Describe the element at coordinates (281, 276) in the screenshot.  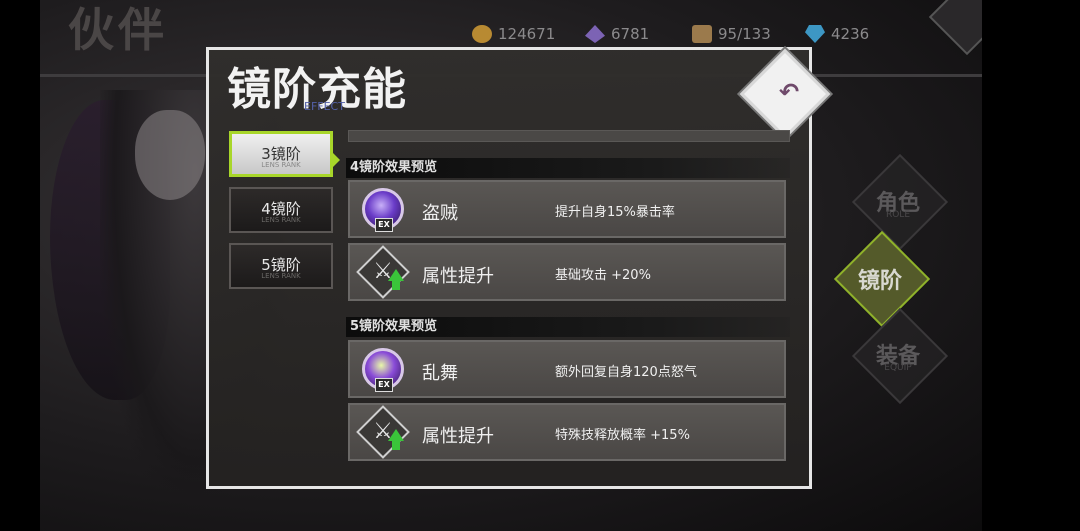
I see `tab-lens-5-sub: LENS RANK` at that location.